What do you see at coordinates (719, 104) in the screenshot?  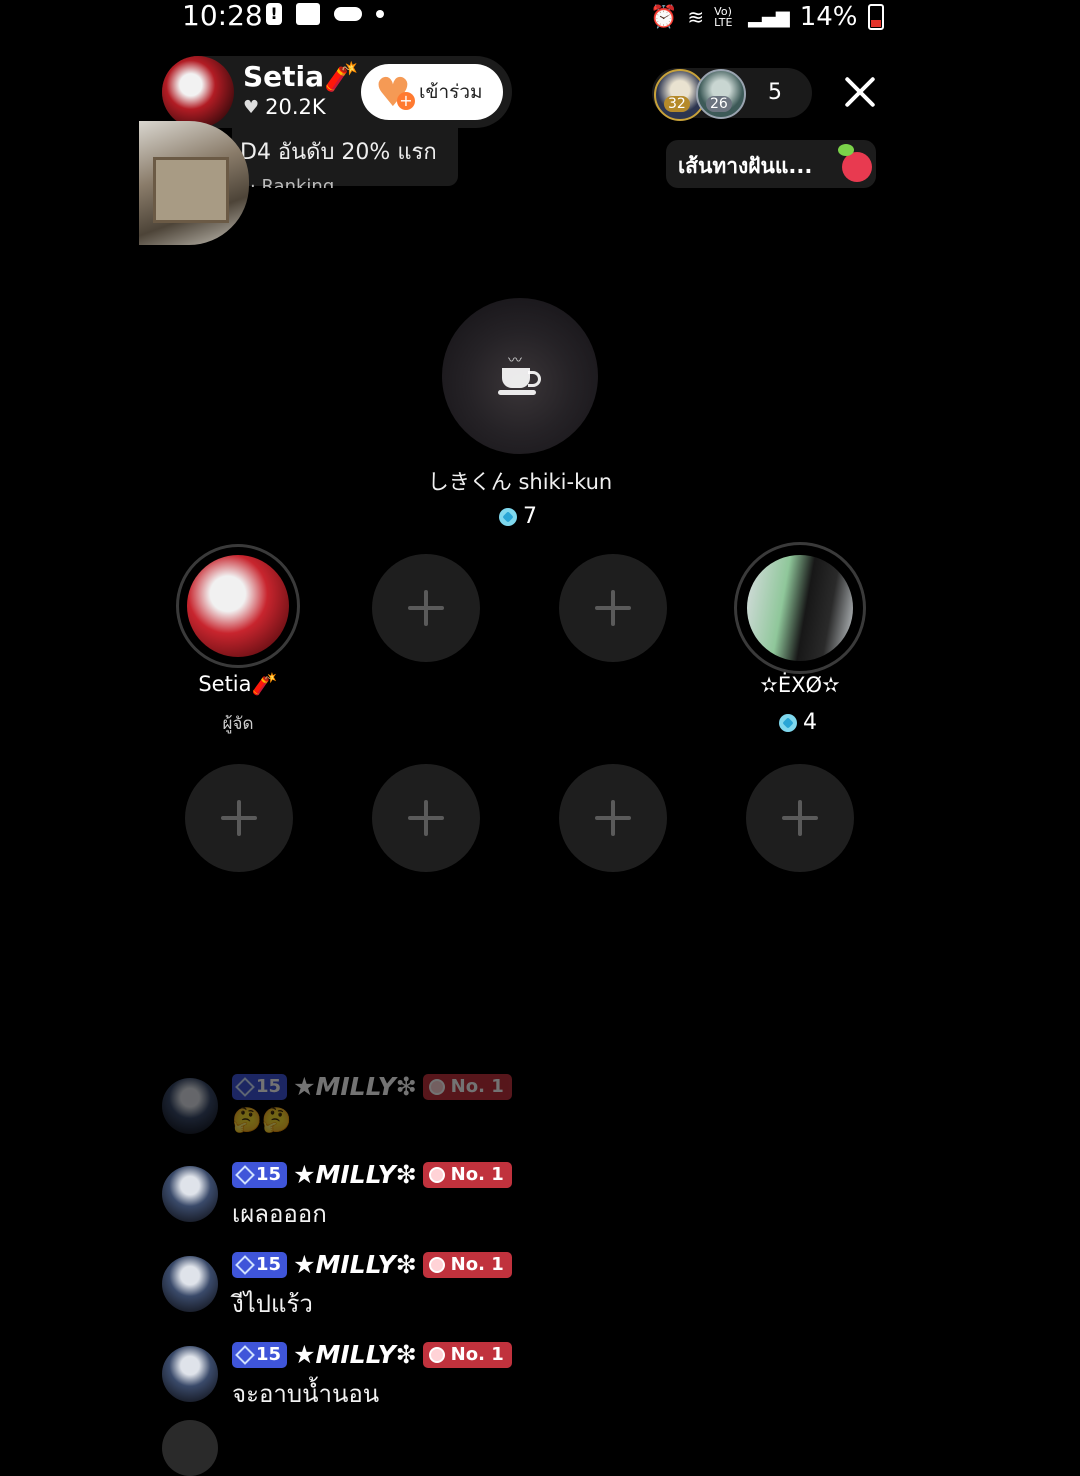 I see `viewer-level-badge: 26` at bounding box center [719, 104].